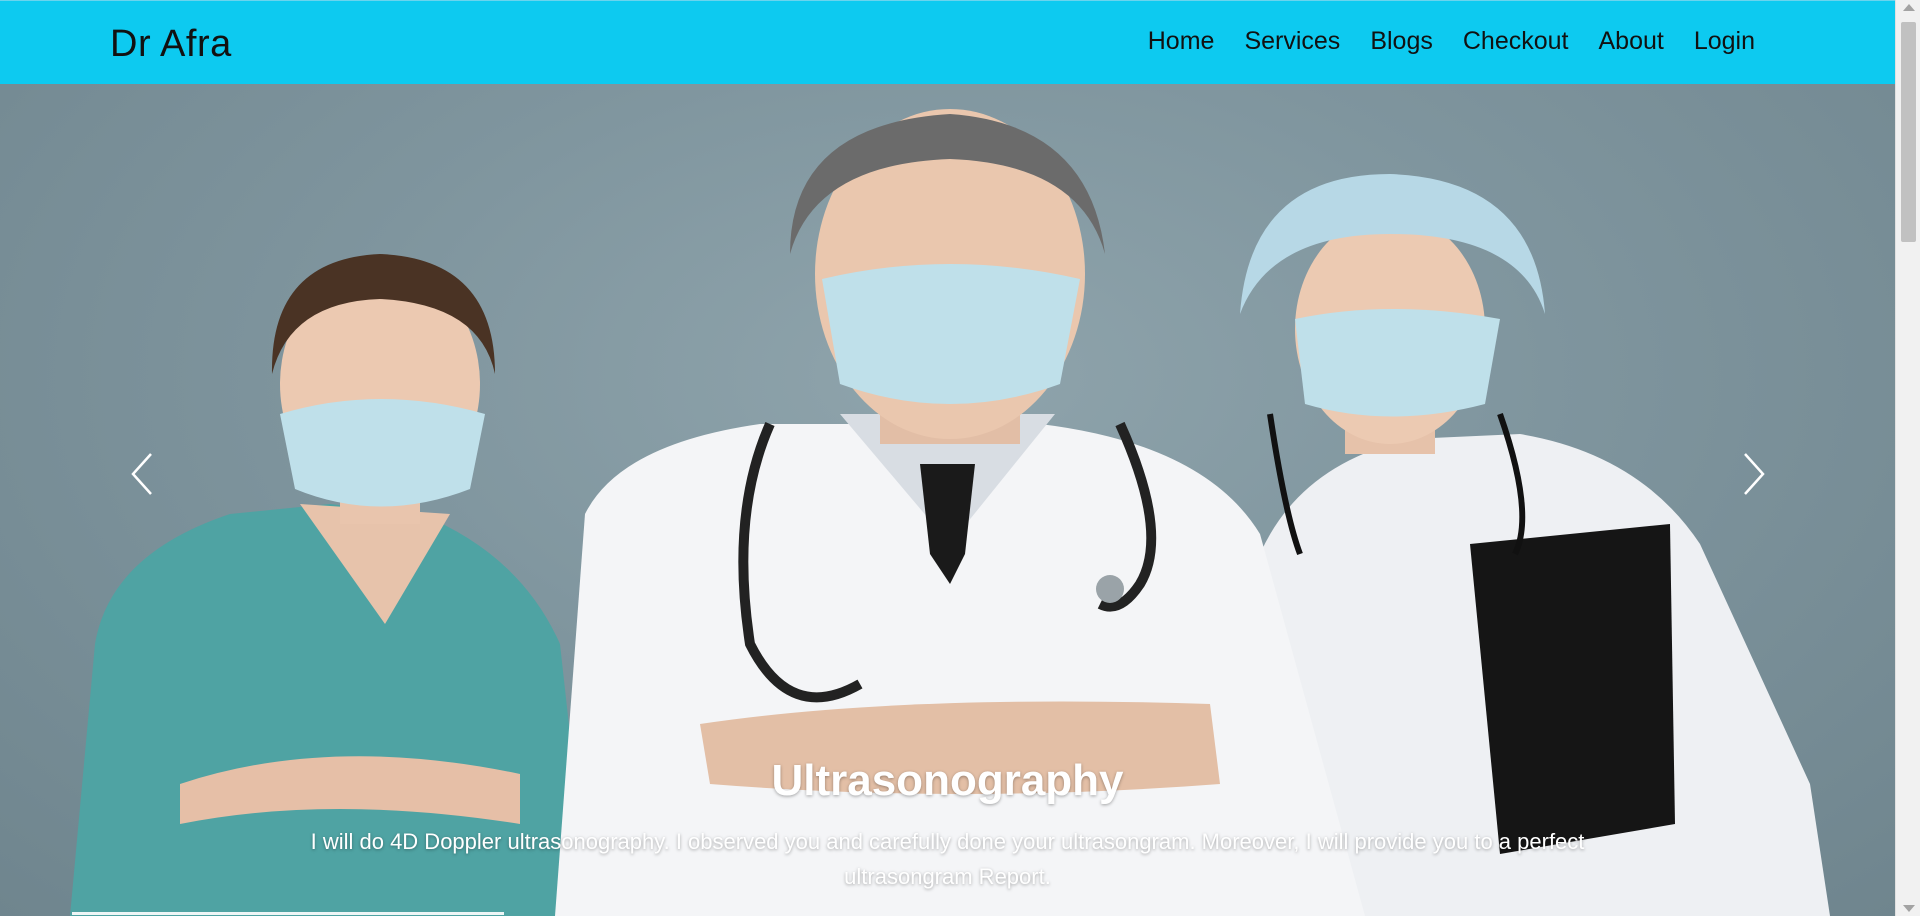  I want to click on nav-link-home: Home, so click(1181, 41).